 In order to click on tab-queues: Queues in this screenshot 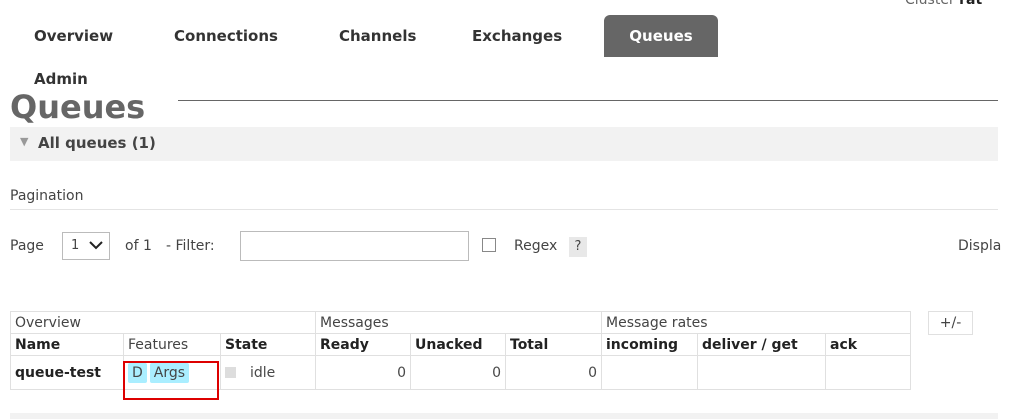, I will do `click(661, 36)`.